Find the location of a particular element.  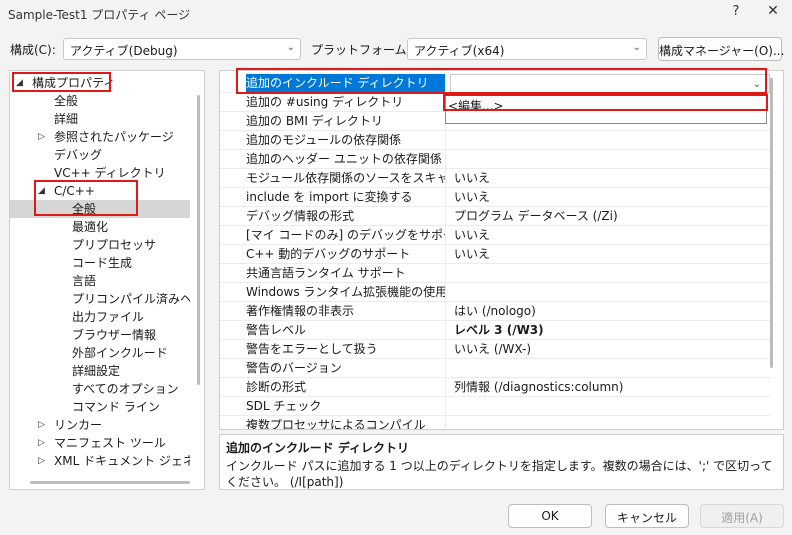

property-name: 複数プロセッサによるコンパイル is located at coordinates (346, 422).